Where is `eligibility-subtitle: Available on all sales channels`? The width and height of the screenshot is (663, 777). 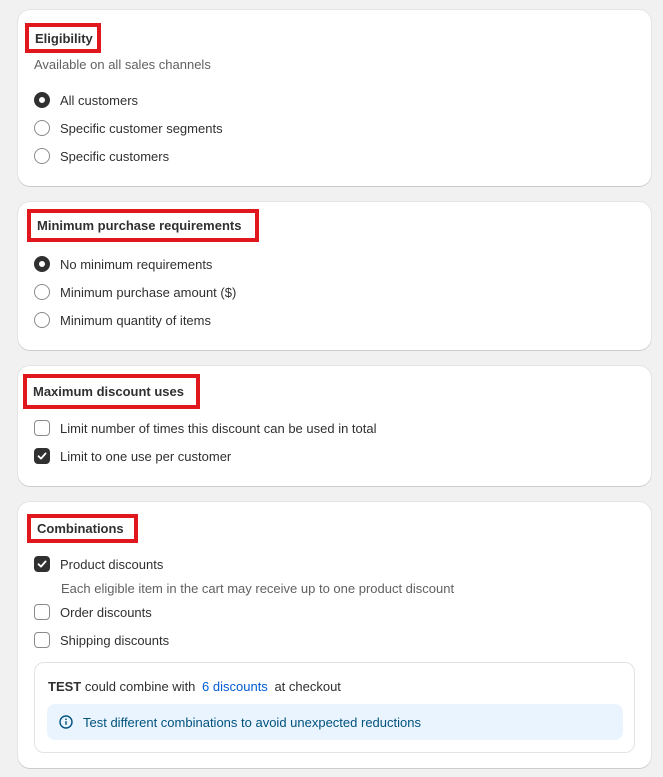
eligibility-subtitle: Available on all sales channels is located at coordinates (122, 64).